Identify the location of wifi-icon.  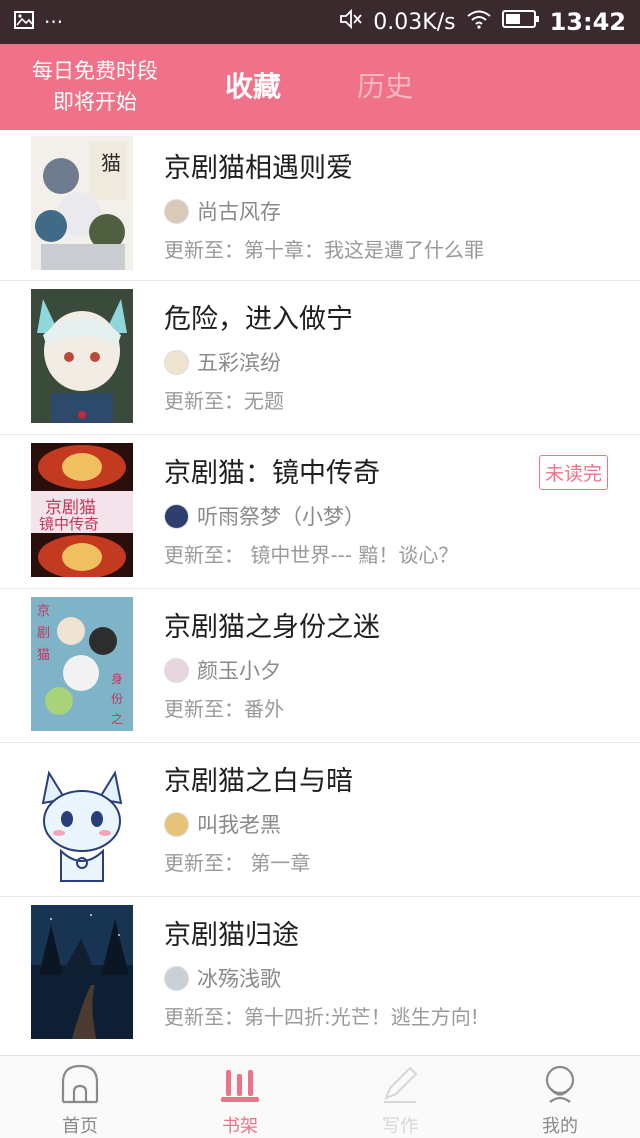
(479, 22).